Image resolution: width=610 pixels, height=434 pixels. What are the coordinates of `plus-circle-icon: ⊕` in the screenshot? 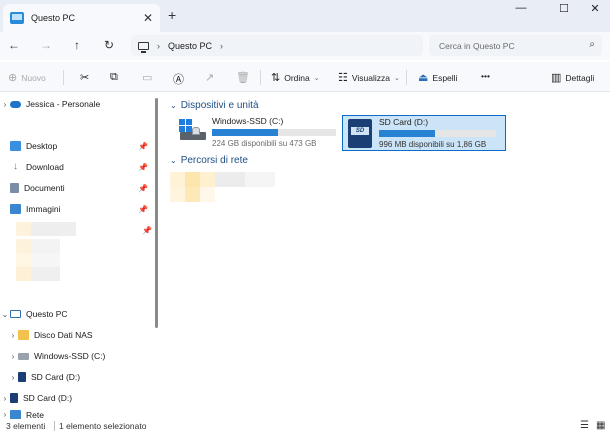 It's located at (13, 78).